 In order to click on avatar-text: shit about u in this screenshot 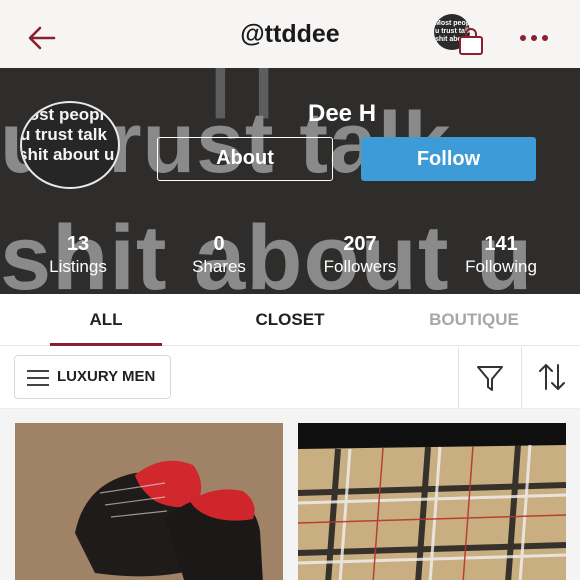, I will do `click(67, 154)`.